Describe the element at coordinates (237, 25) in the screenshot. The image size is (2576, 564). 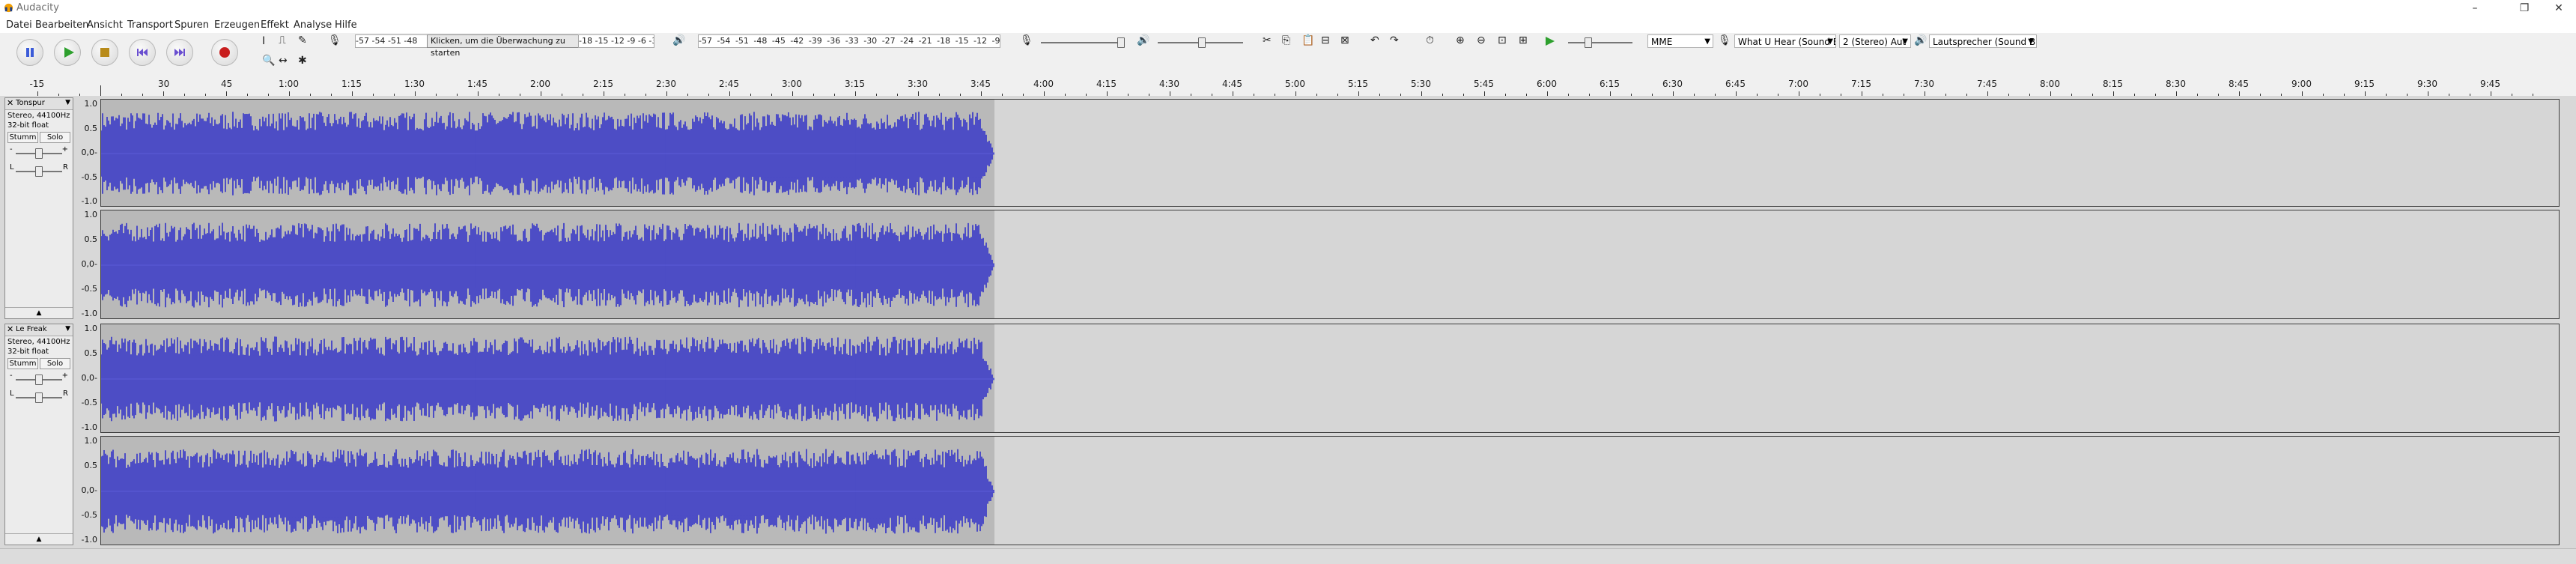
I see `menu-erzeugen: Erzeugen` at that location.